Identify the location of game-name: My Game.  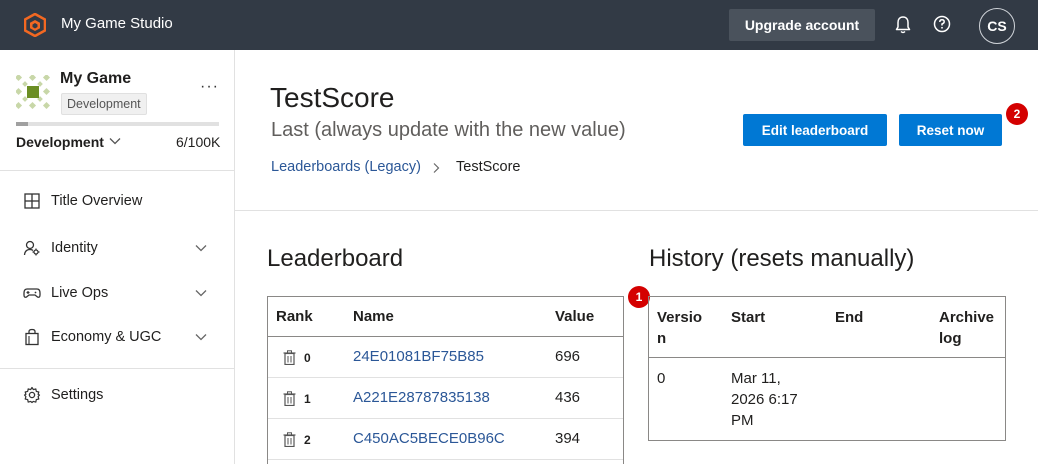
(95, 79).